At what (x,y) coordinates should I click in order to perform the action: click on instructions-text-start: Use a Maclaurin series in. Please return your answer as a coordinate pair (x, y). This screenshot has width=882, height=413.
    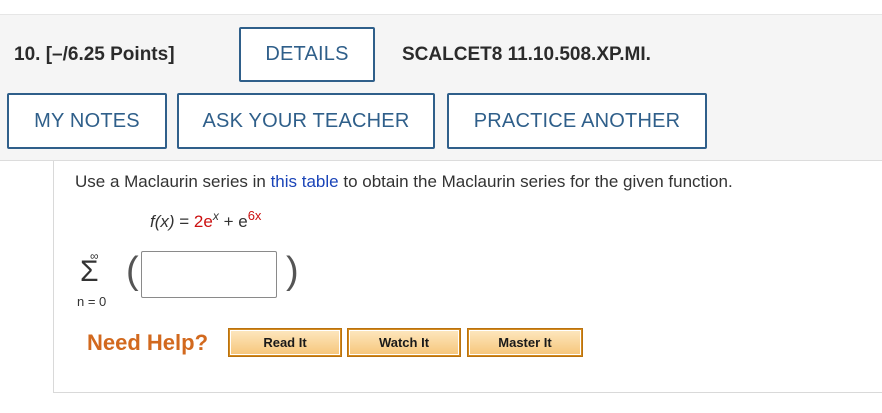
    Looking at the image, I should click on (173, 181).